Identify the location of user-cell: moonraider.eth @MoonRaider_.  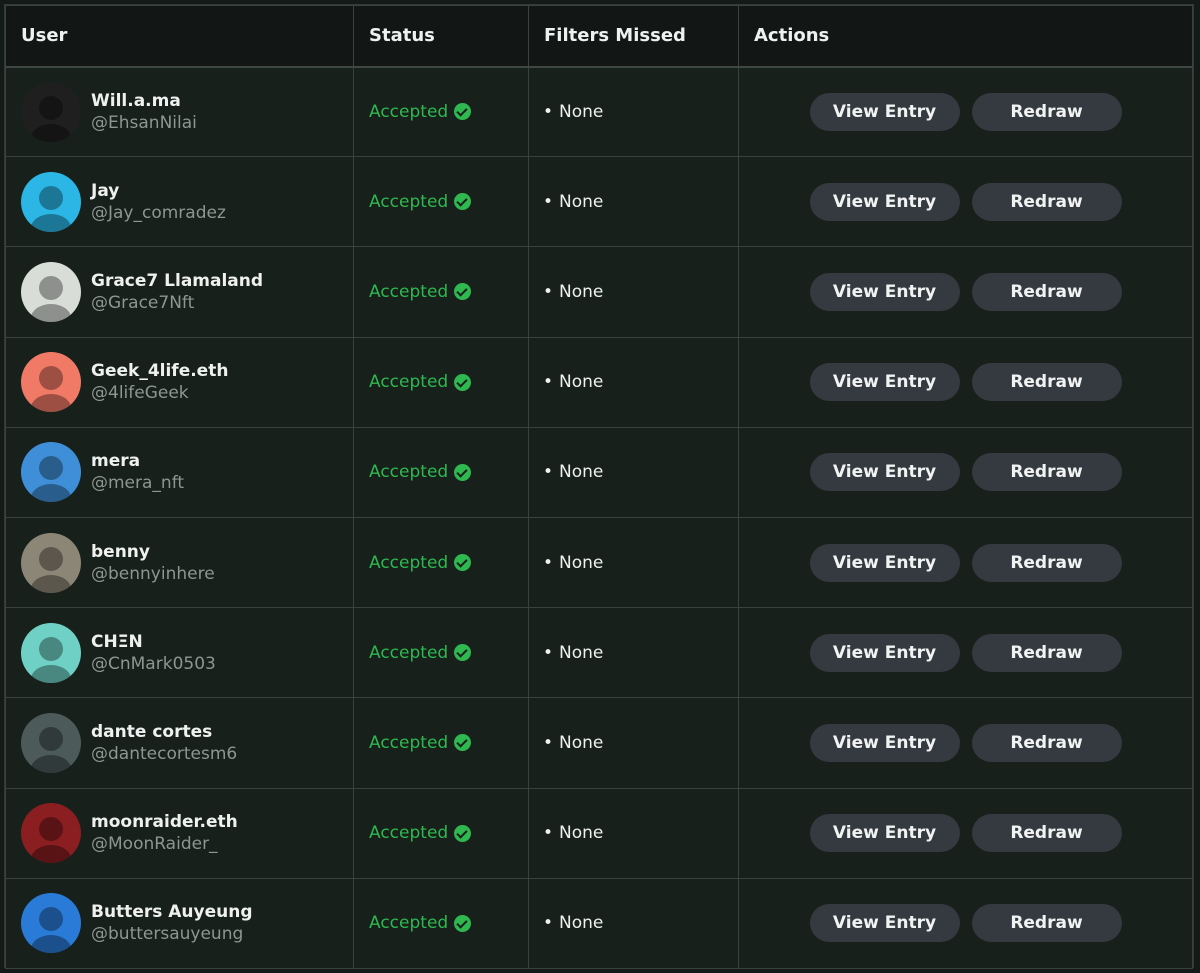
(179, 833).